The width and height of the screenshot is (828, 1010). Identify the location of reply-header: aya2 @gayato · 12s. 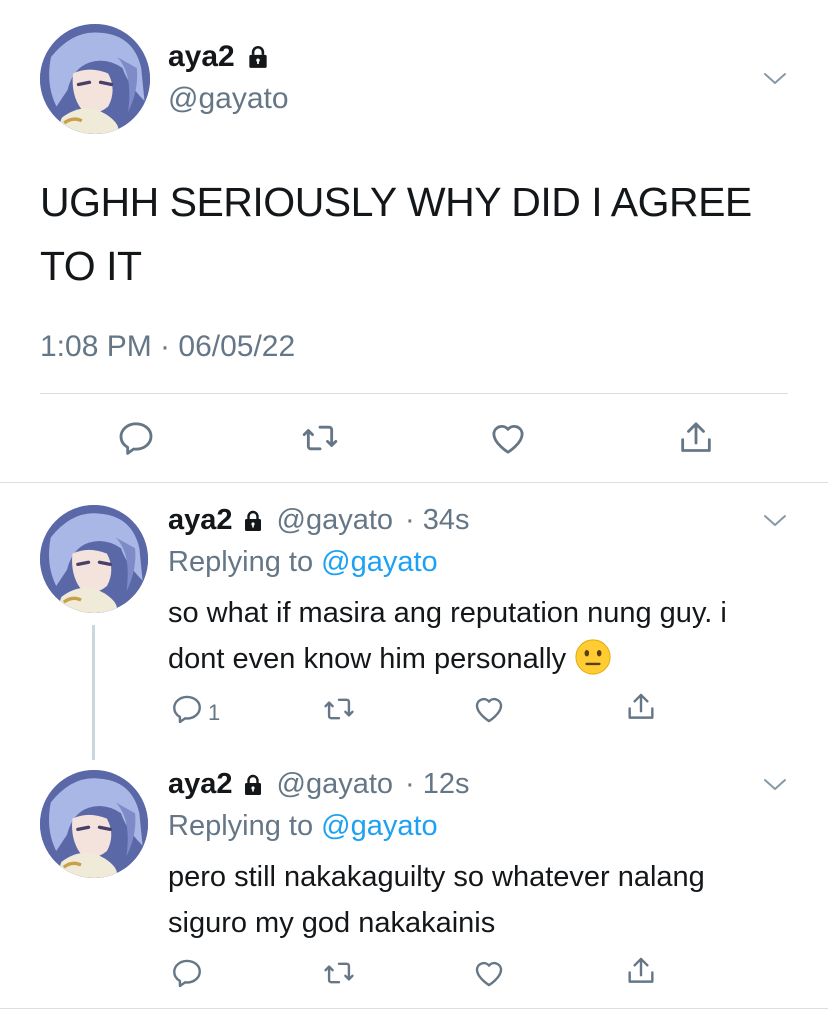
(319, 784).